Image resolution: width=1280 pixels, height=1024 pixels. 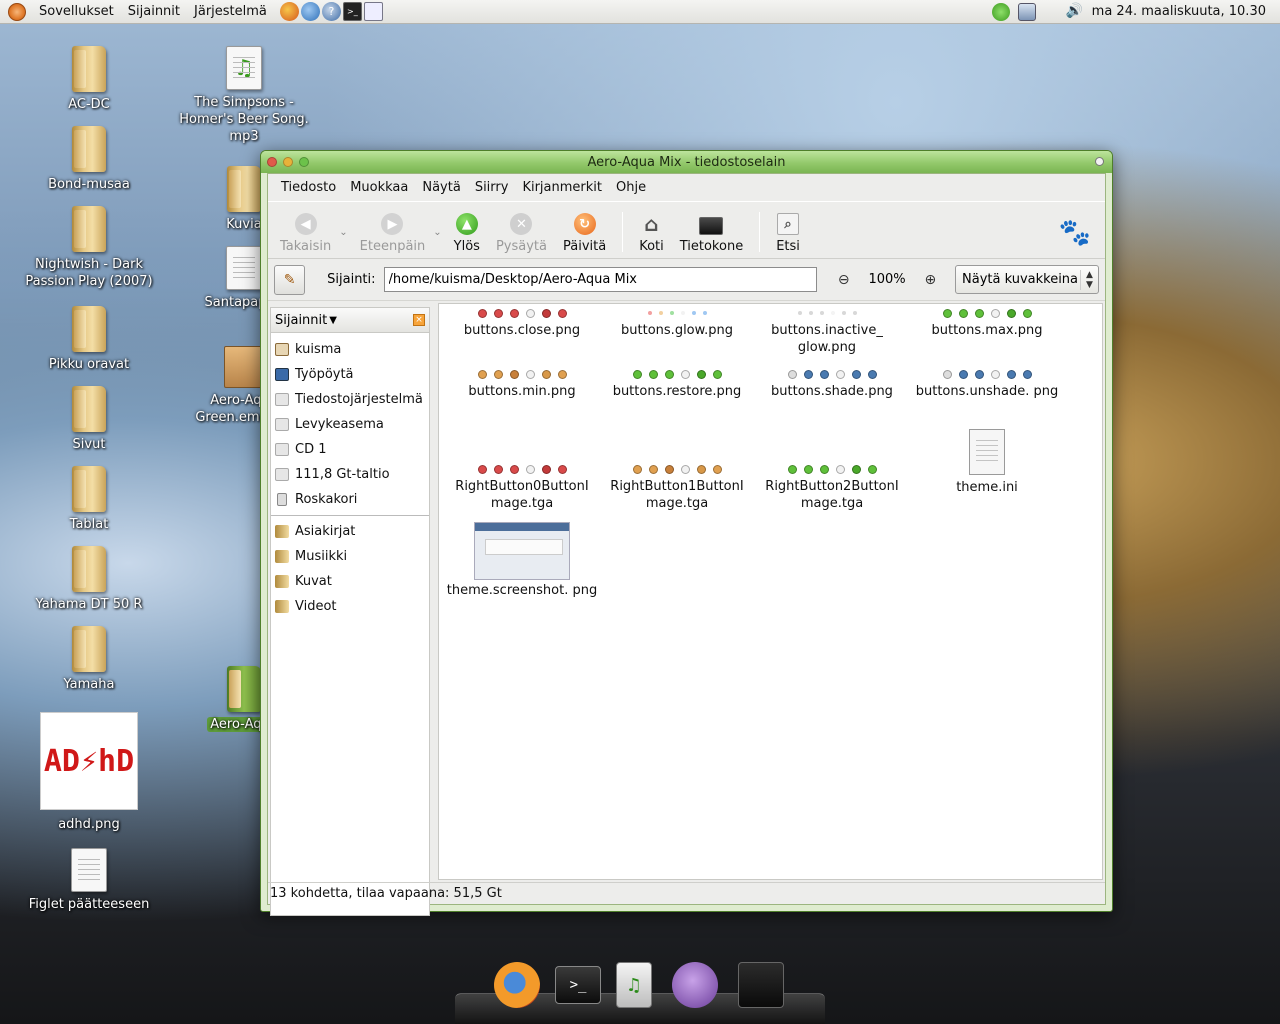 What do you see at coordinates (441, 187) in the screenshot?
I see `menu-view: Näytä` at bounding box center [441, 187].